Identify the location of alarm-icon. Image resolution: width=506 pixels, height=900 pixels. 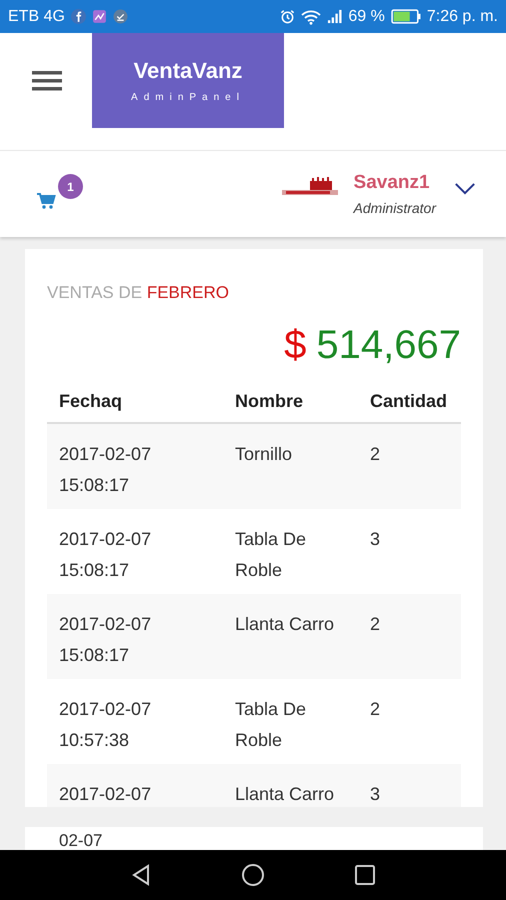
(288, 16).